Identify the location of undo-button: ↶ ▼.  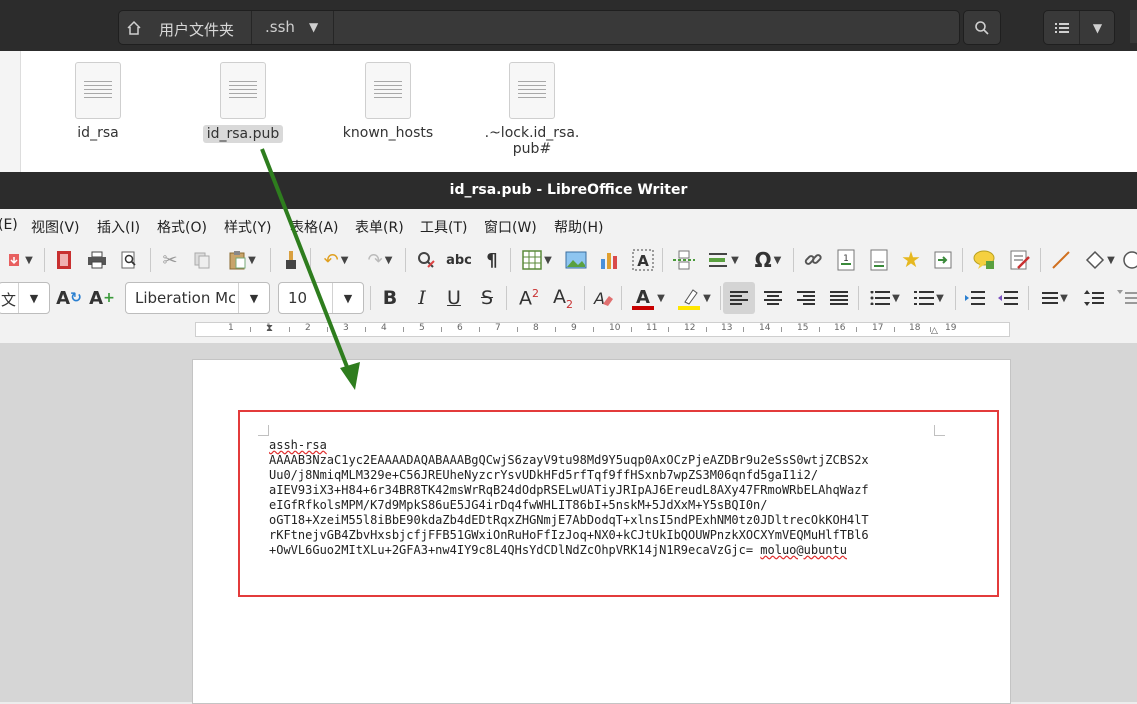
(336, 260).